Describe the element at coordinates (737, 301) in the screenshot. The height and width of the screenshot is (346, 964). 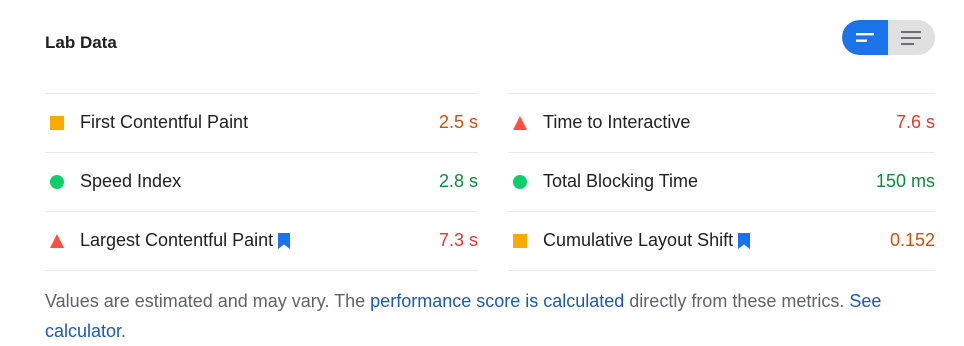
I see `disclaimer-text-part: directly from these metrics.` at that location.